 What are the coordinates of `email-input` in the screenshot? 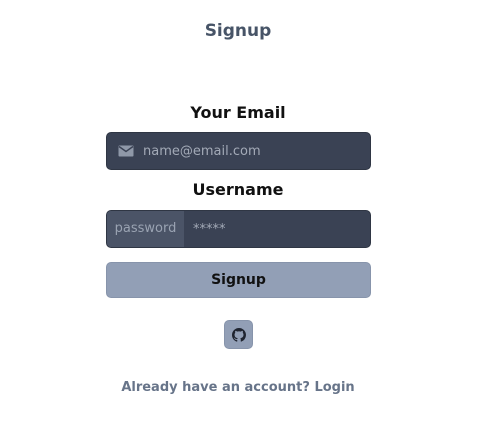 It's located at (254, 151).